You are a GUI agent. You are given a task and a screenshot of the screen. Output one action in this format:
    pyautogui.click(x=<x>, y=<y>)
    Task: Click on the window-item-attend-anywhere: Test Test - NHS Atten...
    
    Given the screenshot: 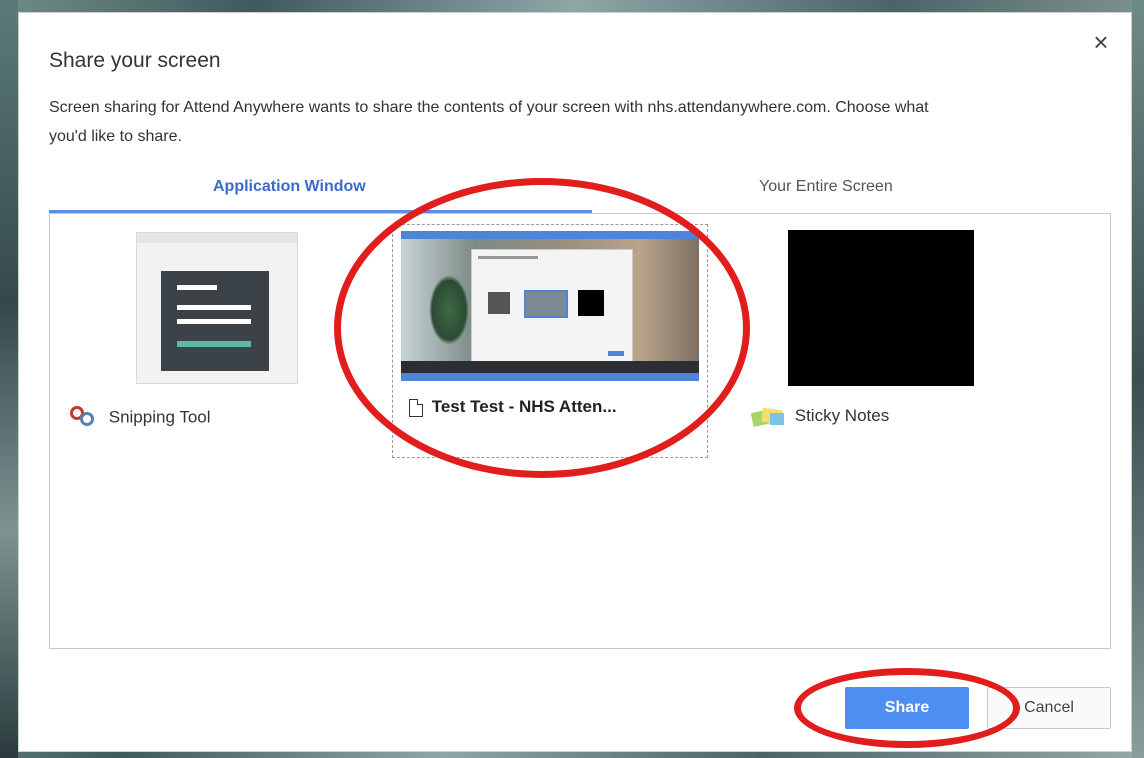 What is the action you would take?
    pyautogui.click(x=550, y=341)
    